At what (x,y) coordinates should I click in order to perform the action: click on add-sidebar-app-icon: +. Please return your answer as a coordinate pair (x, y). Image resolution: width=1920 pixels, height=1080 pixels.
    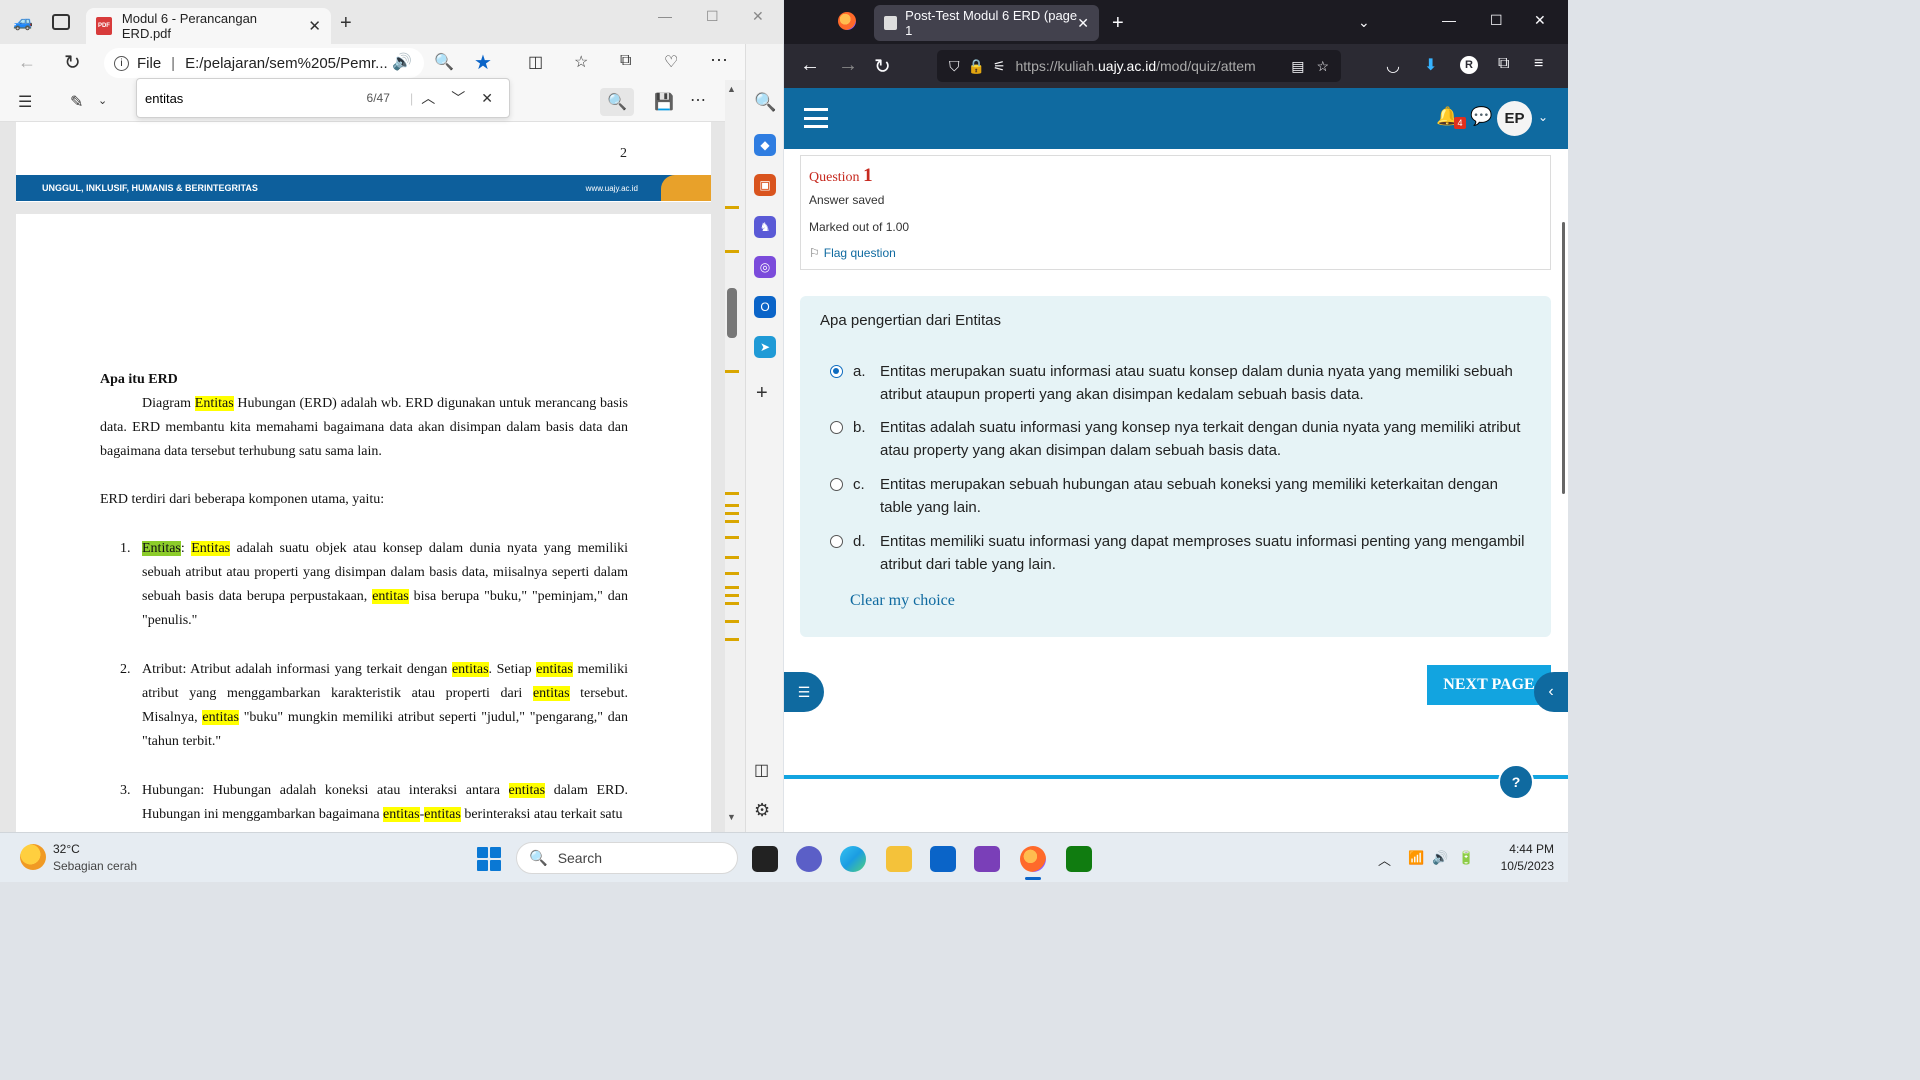
    Looking at the image, I should click on (762, 393).